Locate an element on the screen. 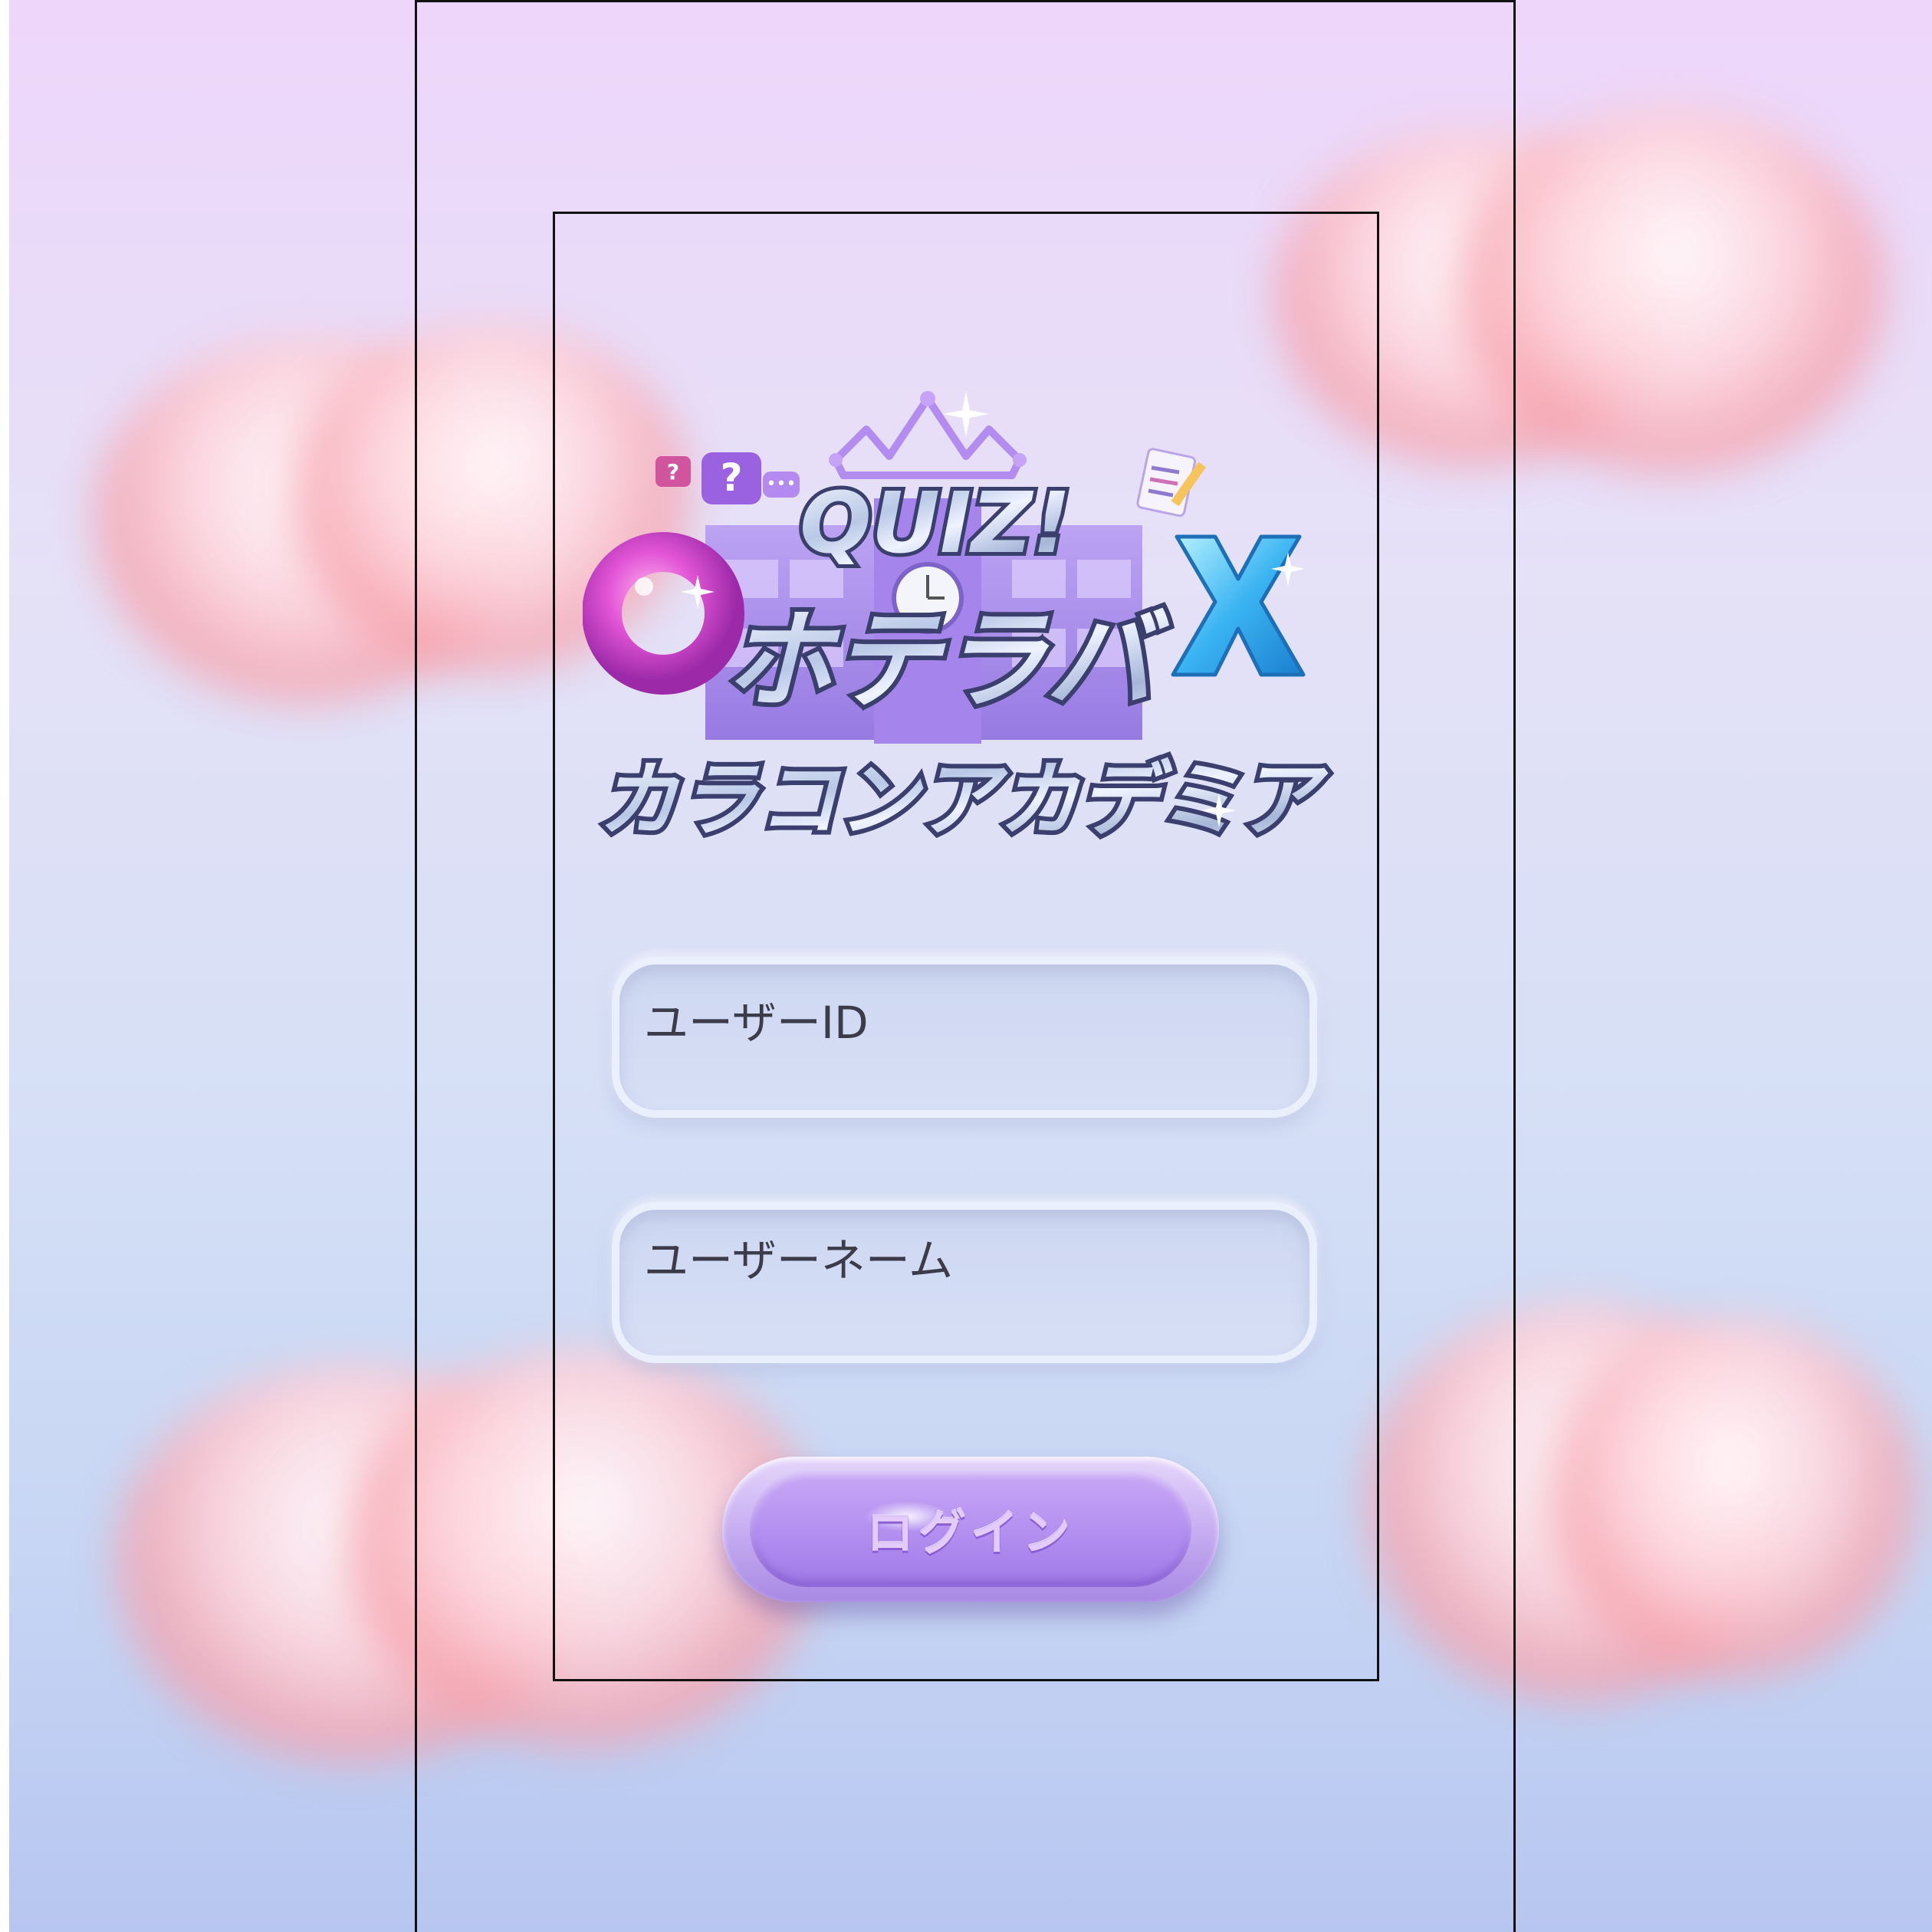  left-edge-strip is located at coordinates (5, 966).